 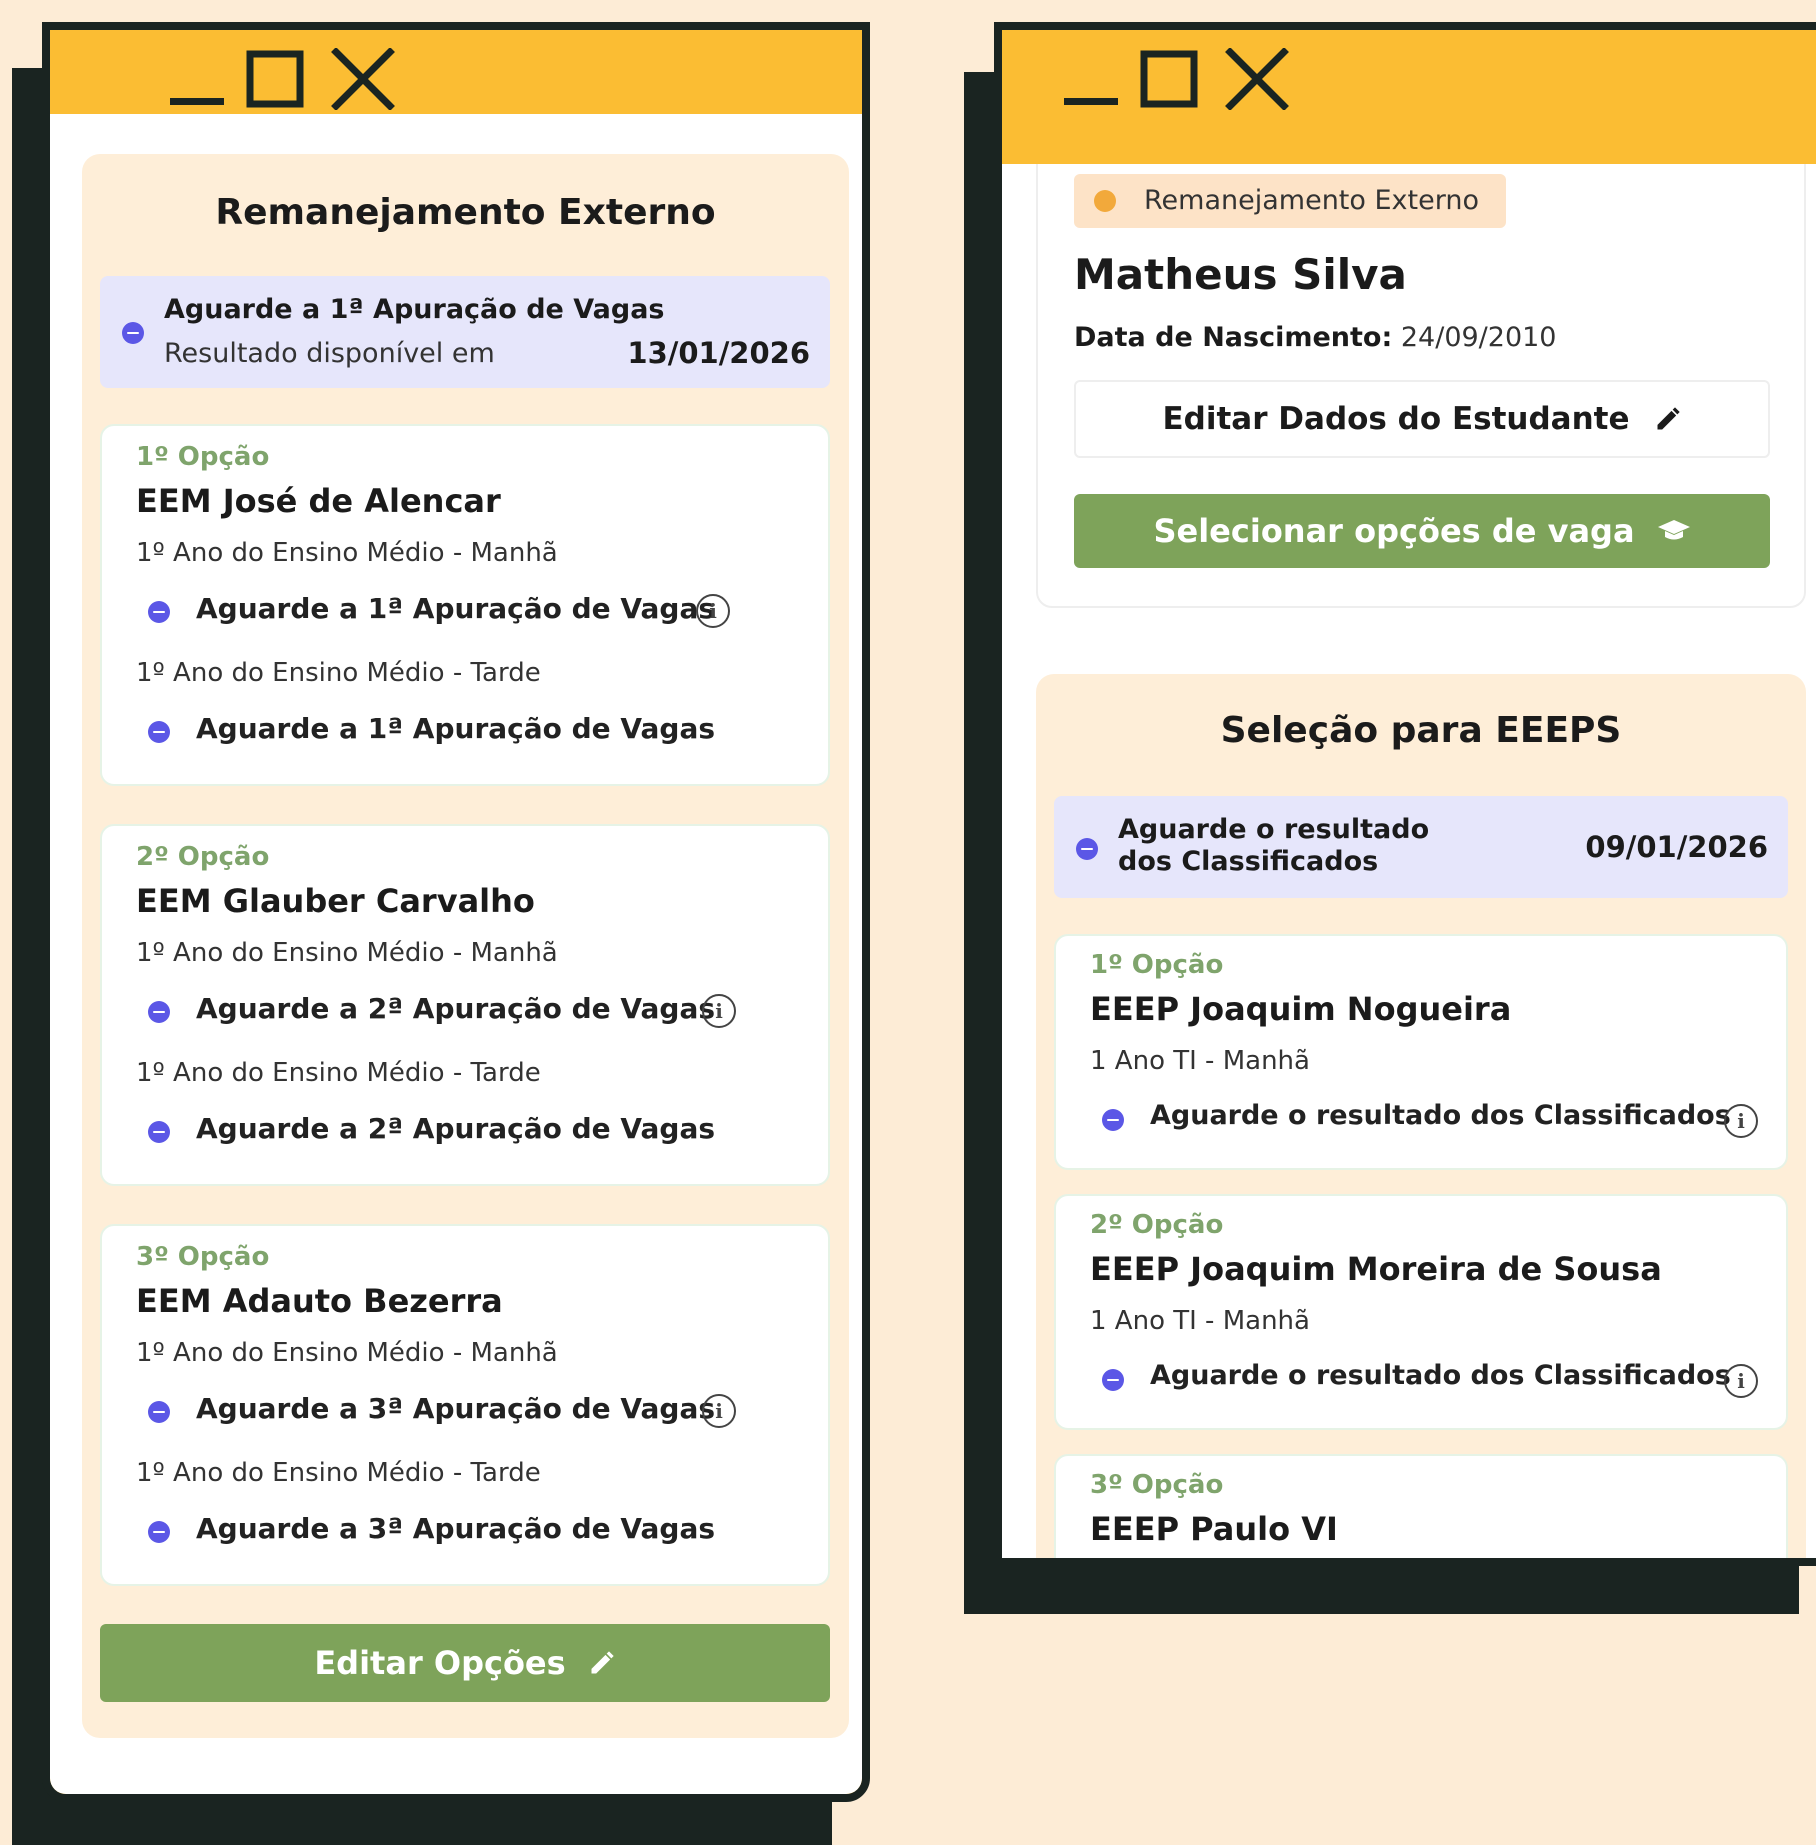 What do you see at coordinates (1421, 1506) in the screenshot?
I see `option-card-3: 3º Opção EEEP Paulo VI` at bounding box center [1421, 1506].